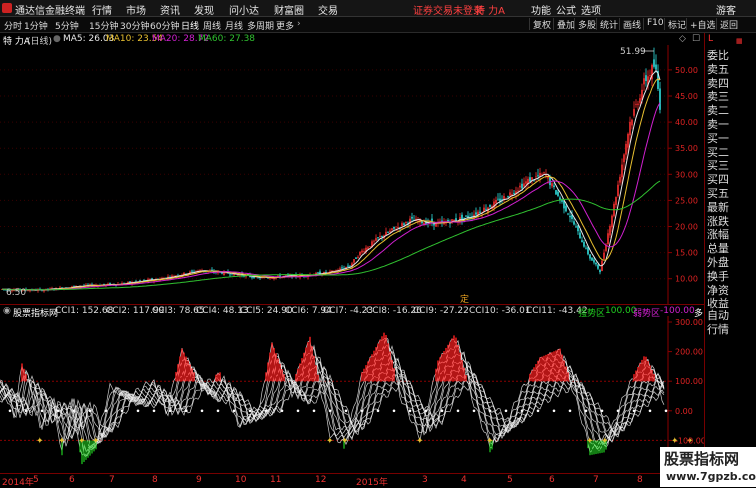 The width and height of the screenshot is (756, 488). I want to click on period-tab-15min: 15分钟, so click(103, 25).